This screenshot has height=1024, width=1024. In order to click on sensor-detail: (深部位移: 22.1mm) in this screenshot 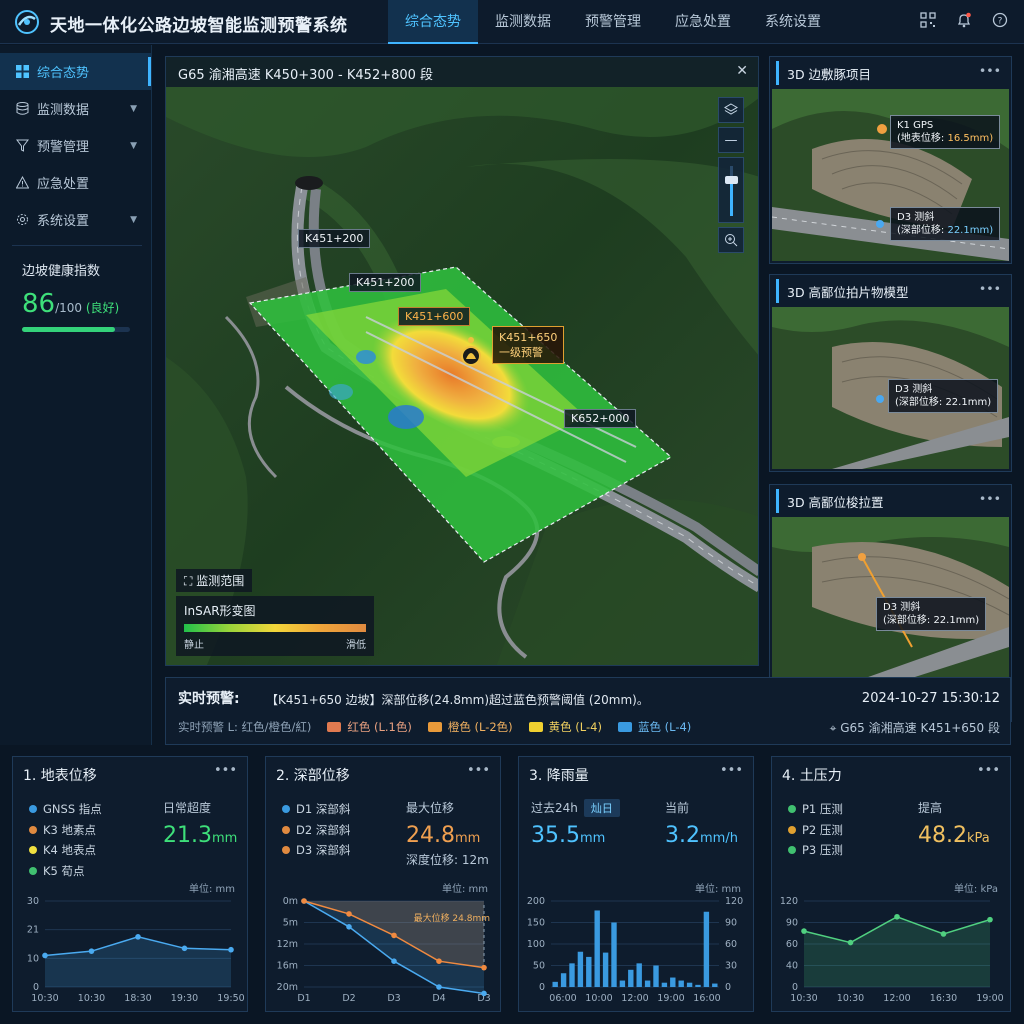, I will do `click(943, 402)`.